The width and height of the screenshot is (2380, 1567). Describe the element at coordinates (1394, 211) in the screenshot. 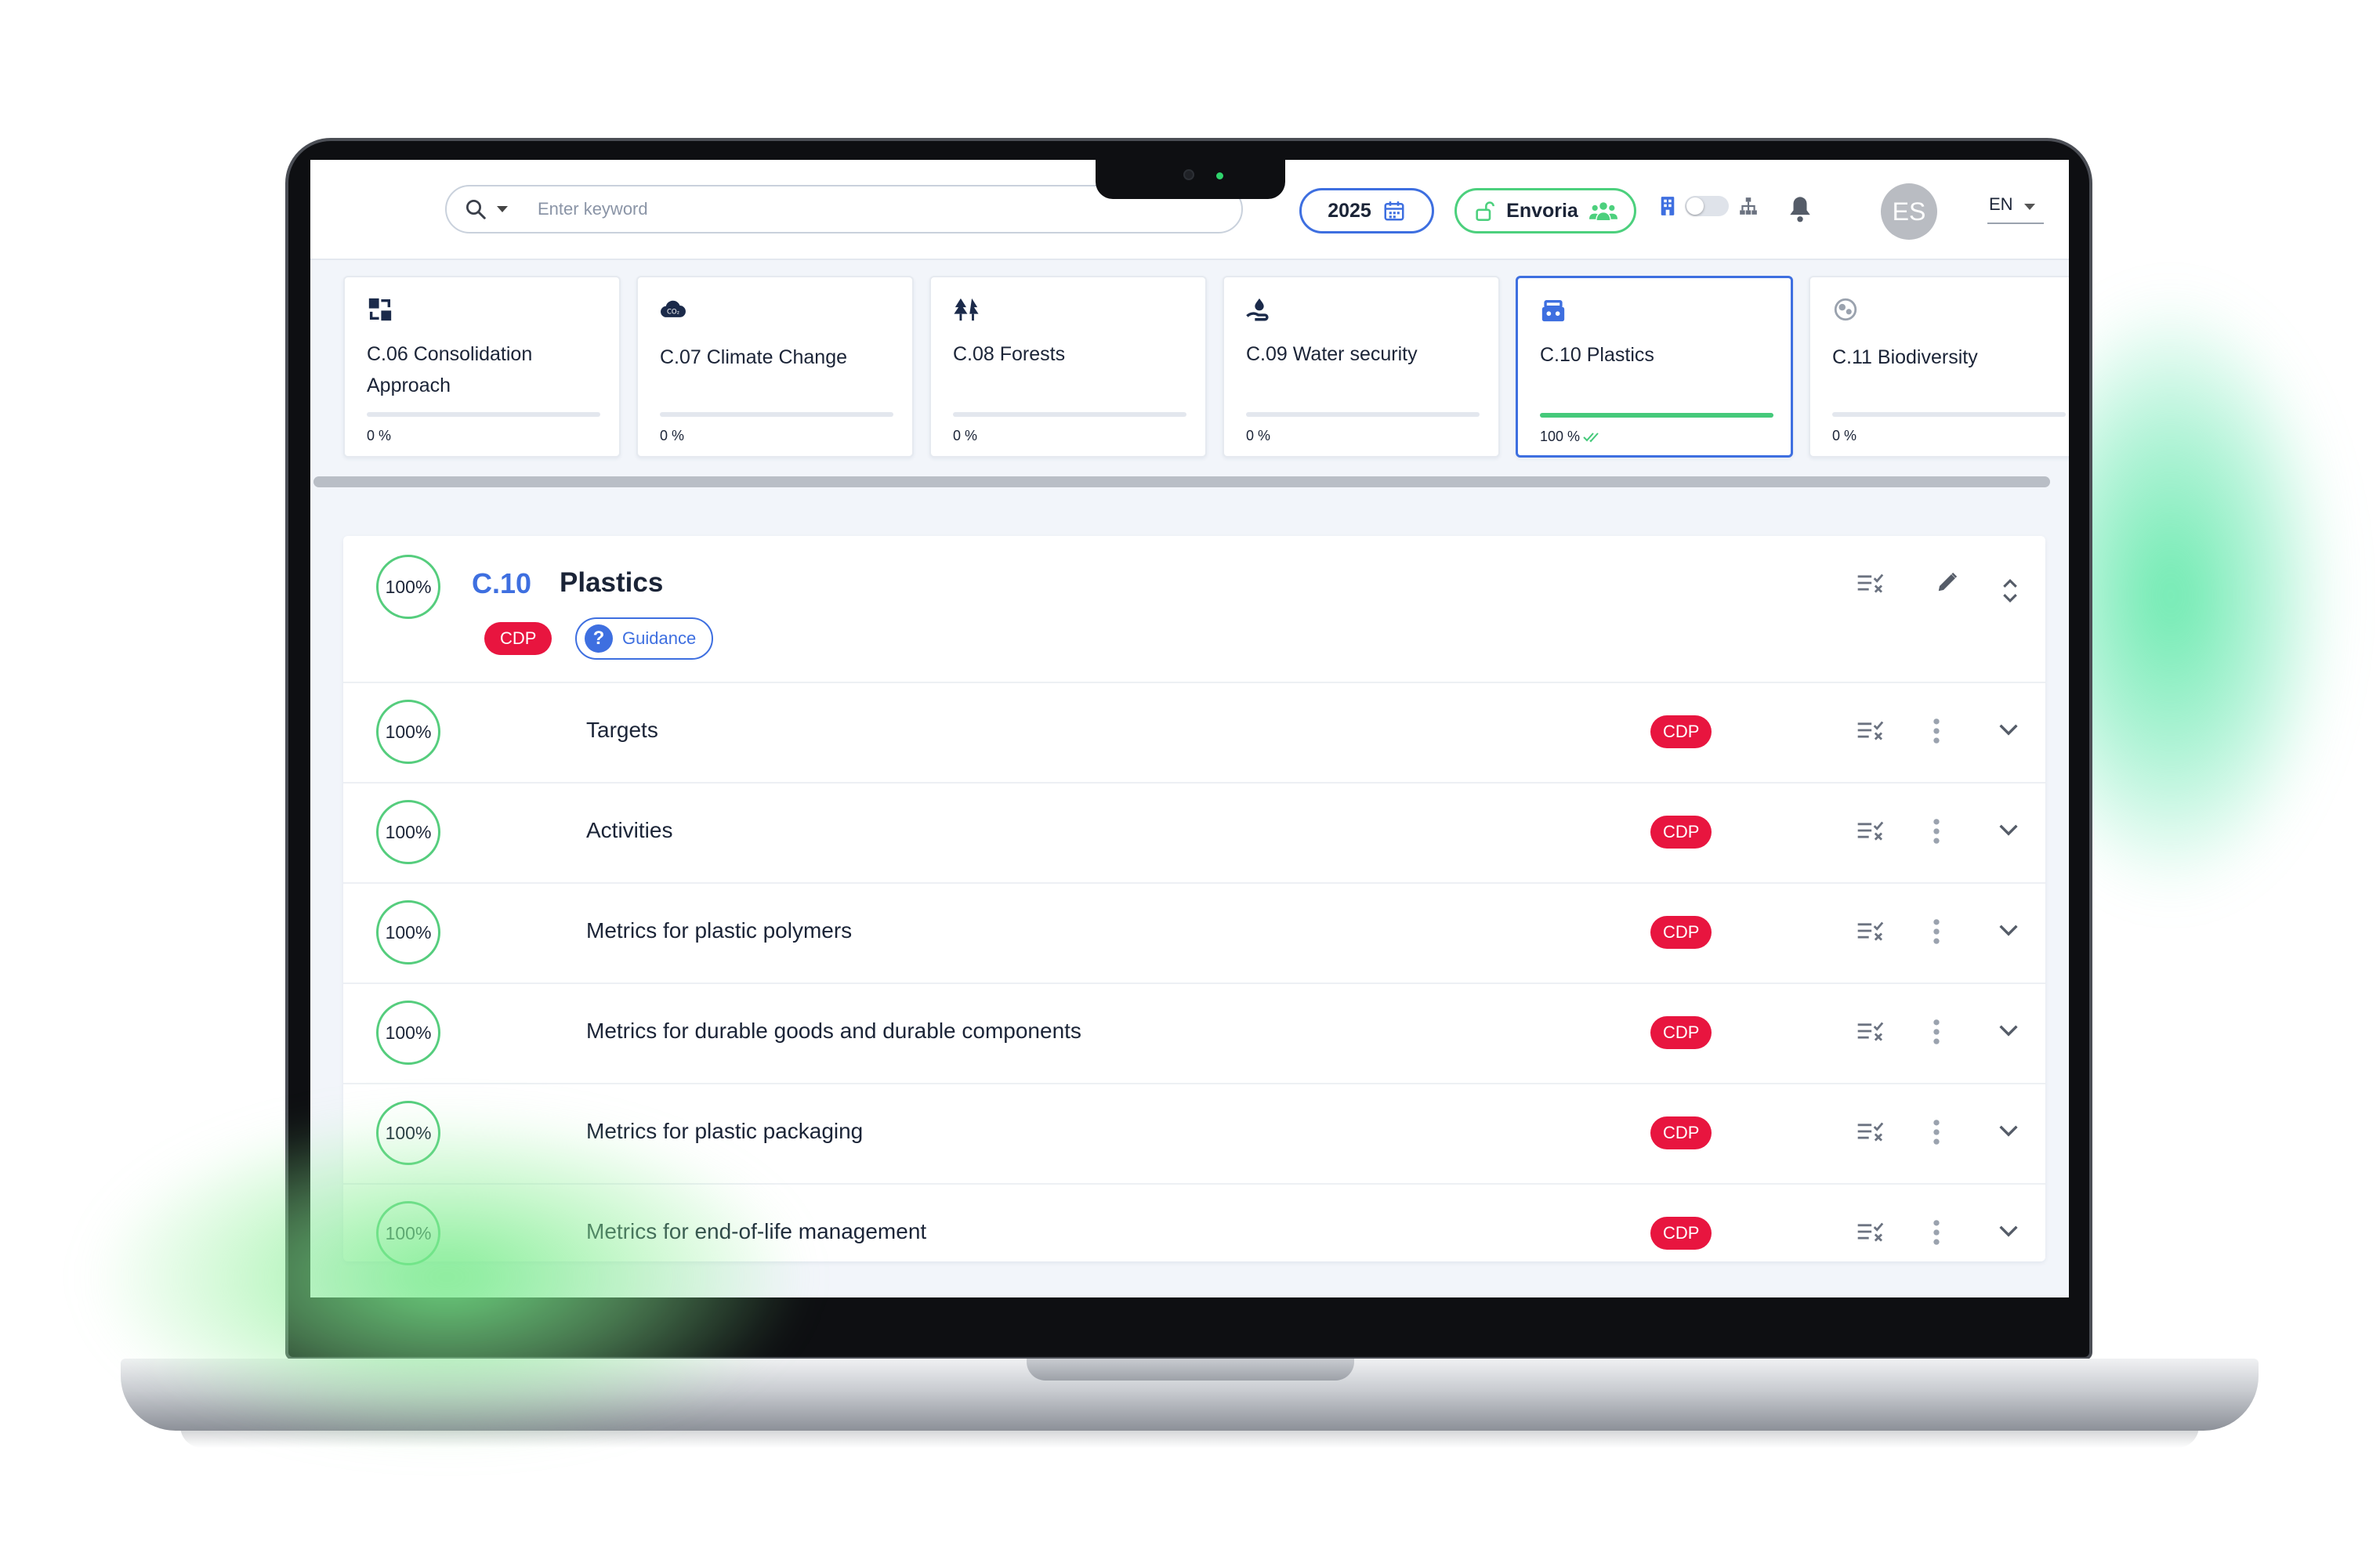

I see `calendar-icon` at that location.